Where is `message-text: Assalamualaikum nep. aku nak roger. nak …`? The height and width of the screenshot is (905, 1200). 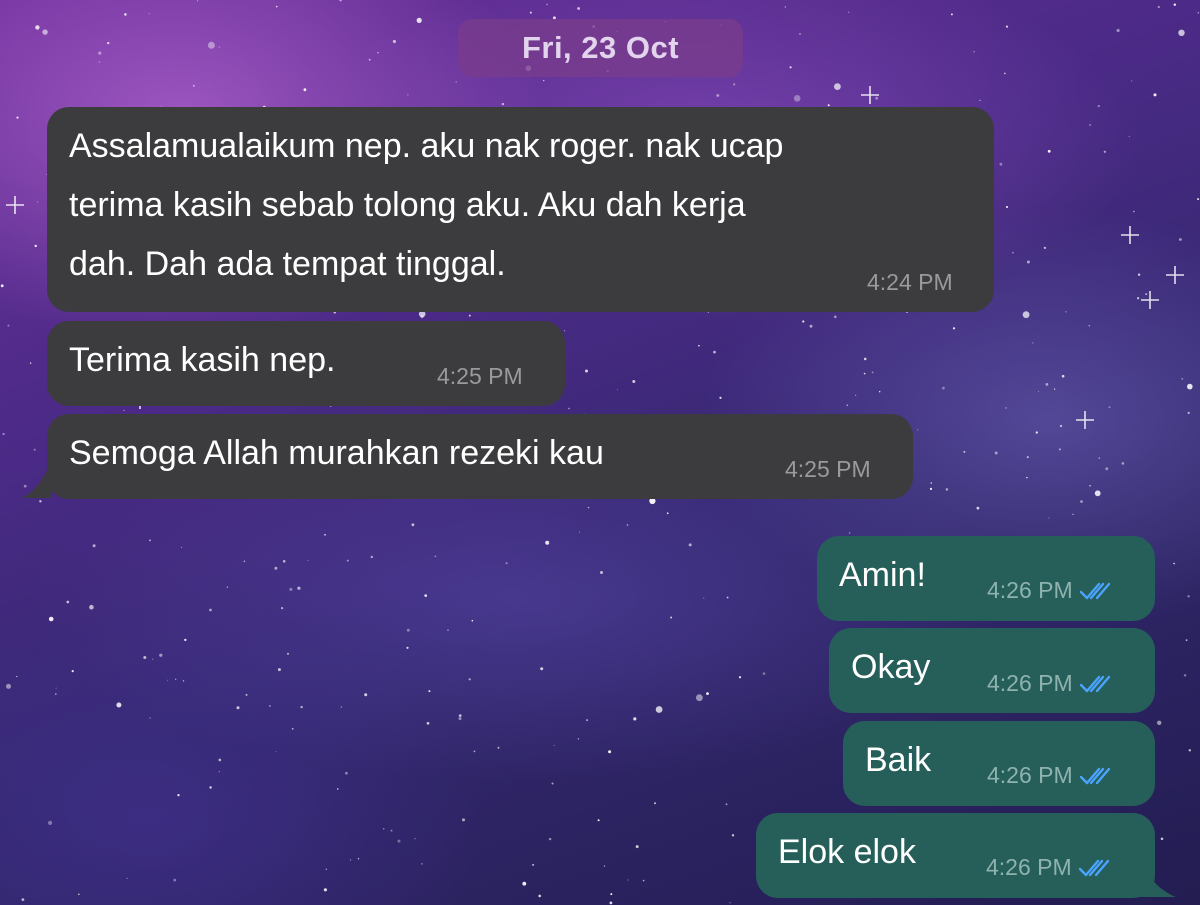
message-text: Assalamualaikum nep. aku nak roger. nak … is located at coordinates (426, 205).